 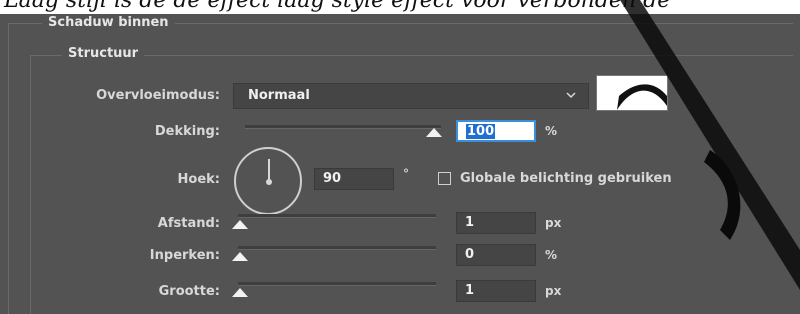 I want to click on global-light-checkbox, so click(x=444, y=178).